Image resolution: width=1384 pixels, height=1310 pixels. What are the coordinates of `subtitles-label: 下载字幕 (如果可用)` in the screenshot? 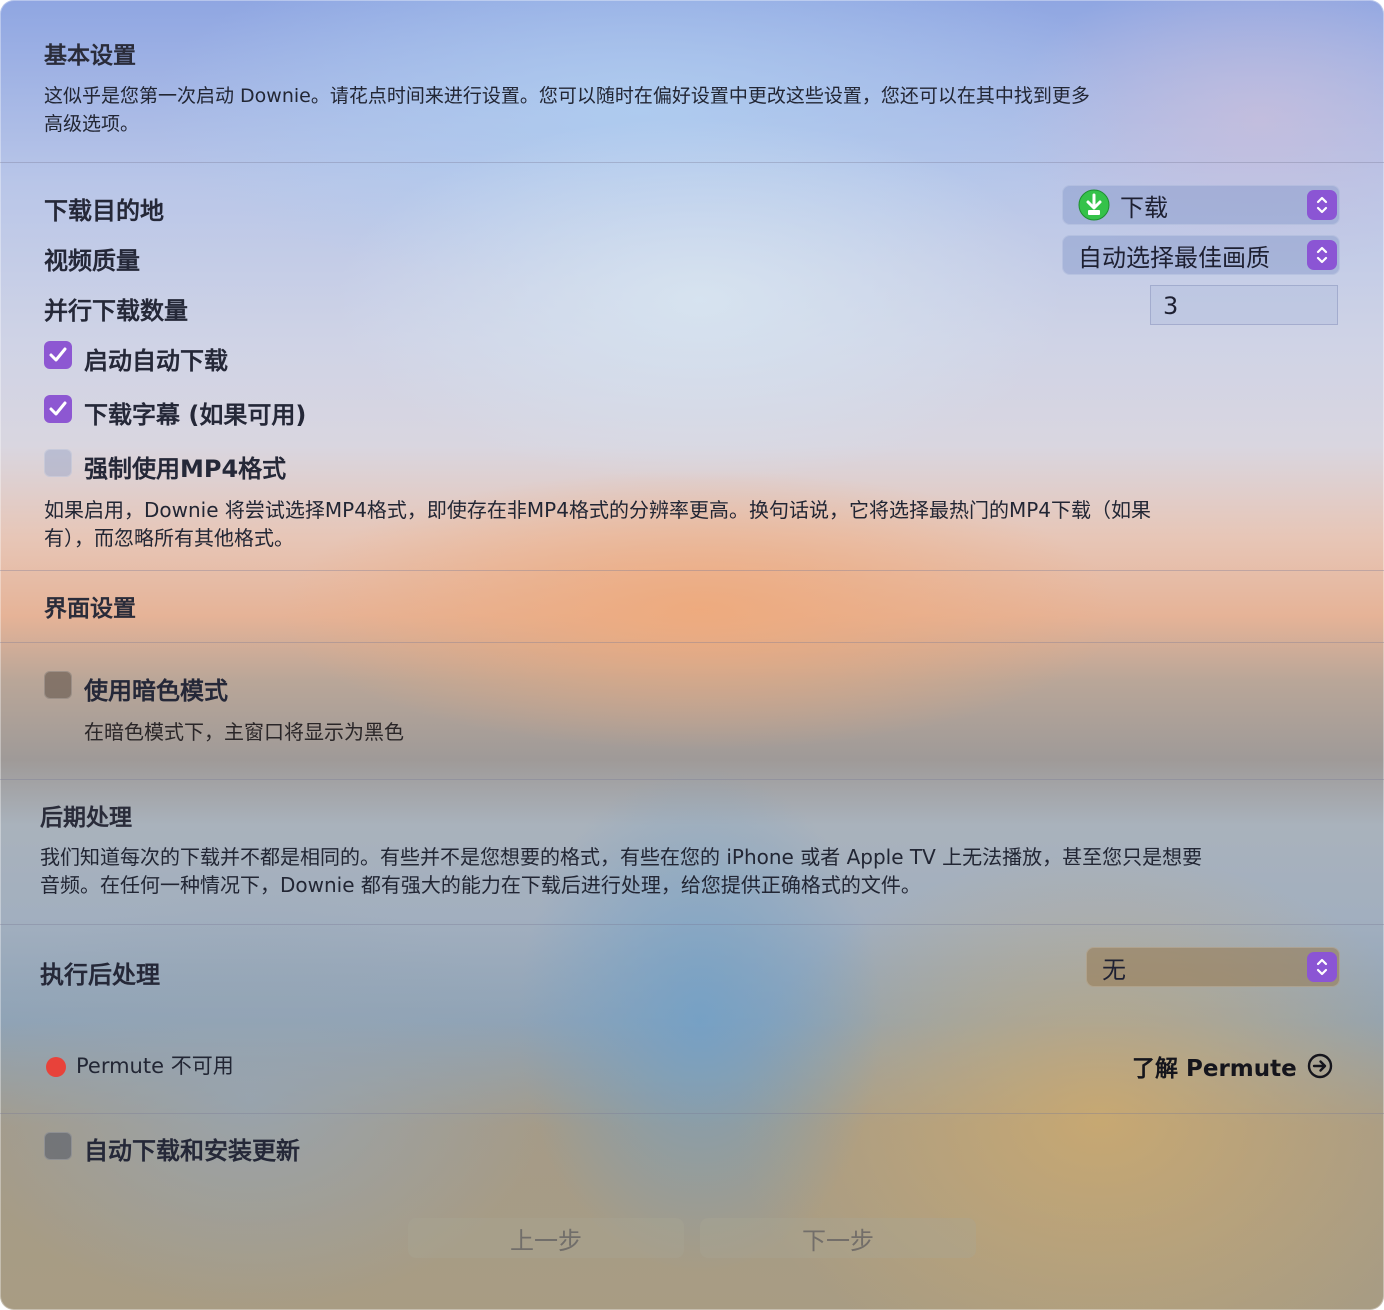 It's located at (195, 415).